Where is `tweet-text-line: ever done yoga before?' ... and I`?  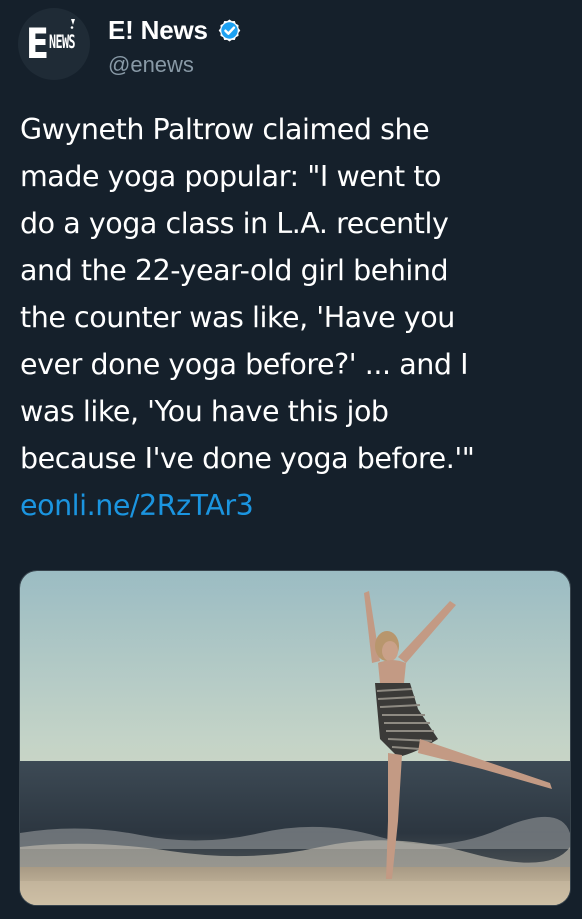
tweet-text-line: ever done yoga before?' ... and I is located at coordinates (244, 364).